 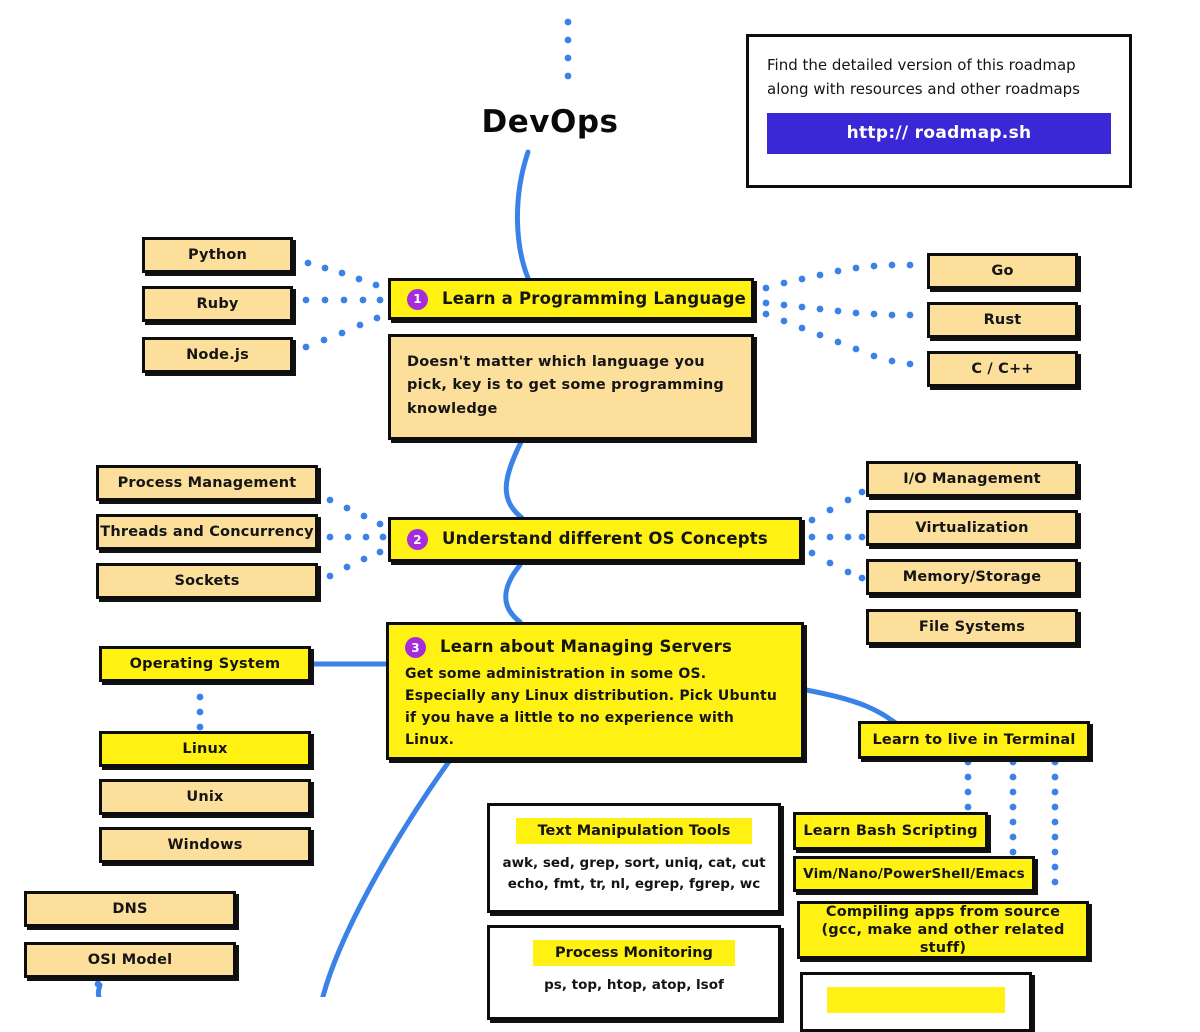 I want to click on wire-title-to-section1, so click(x=523, y=215).